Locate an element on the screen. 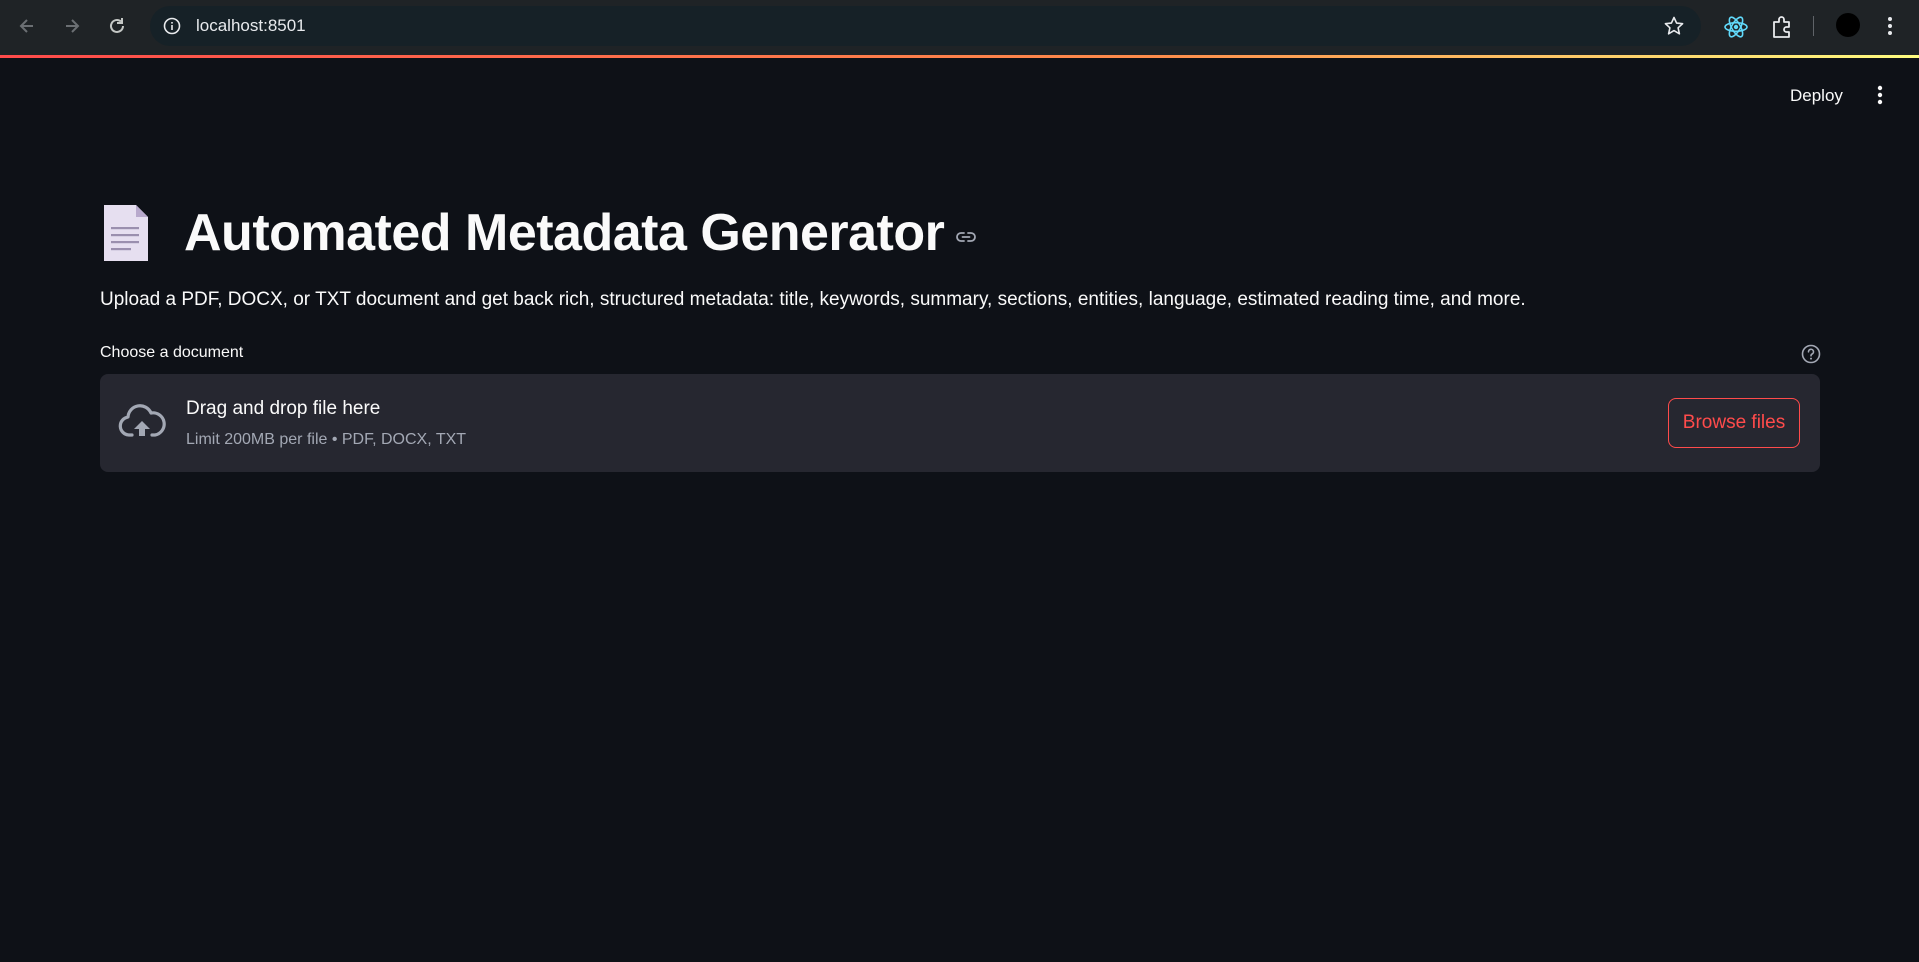  forward-icon is located at coordinates (72, 26).